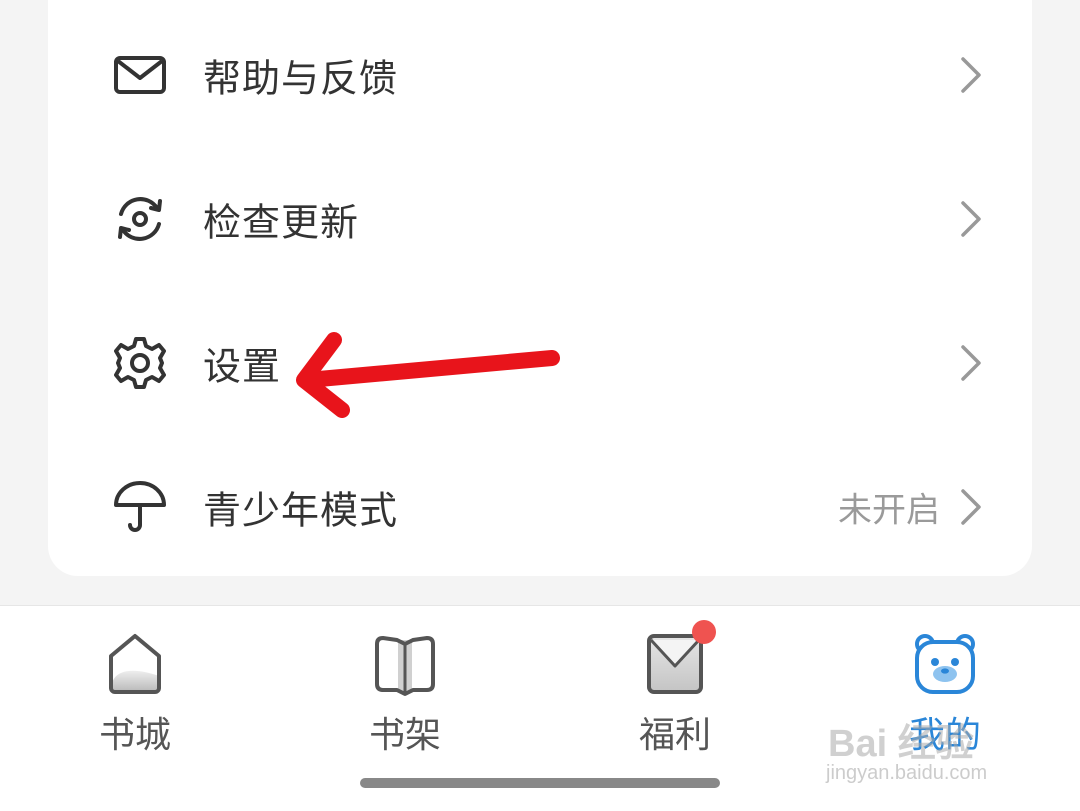 The height and width of the screenshot is (811, 1080). I want to click on refresh-icon, so click(140, 219).